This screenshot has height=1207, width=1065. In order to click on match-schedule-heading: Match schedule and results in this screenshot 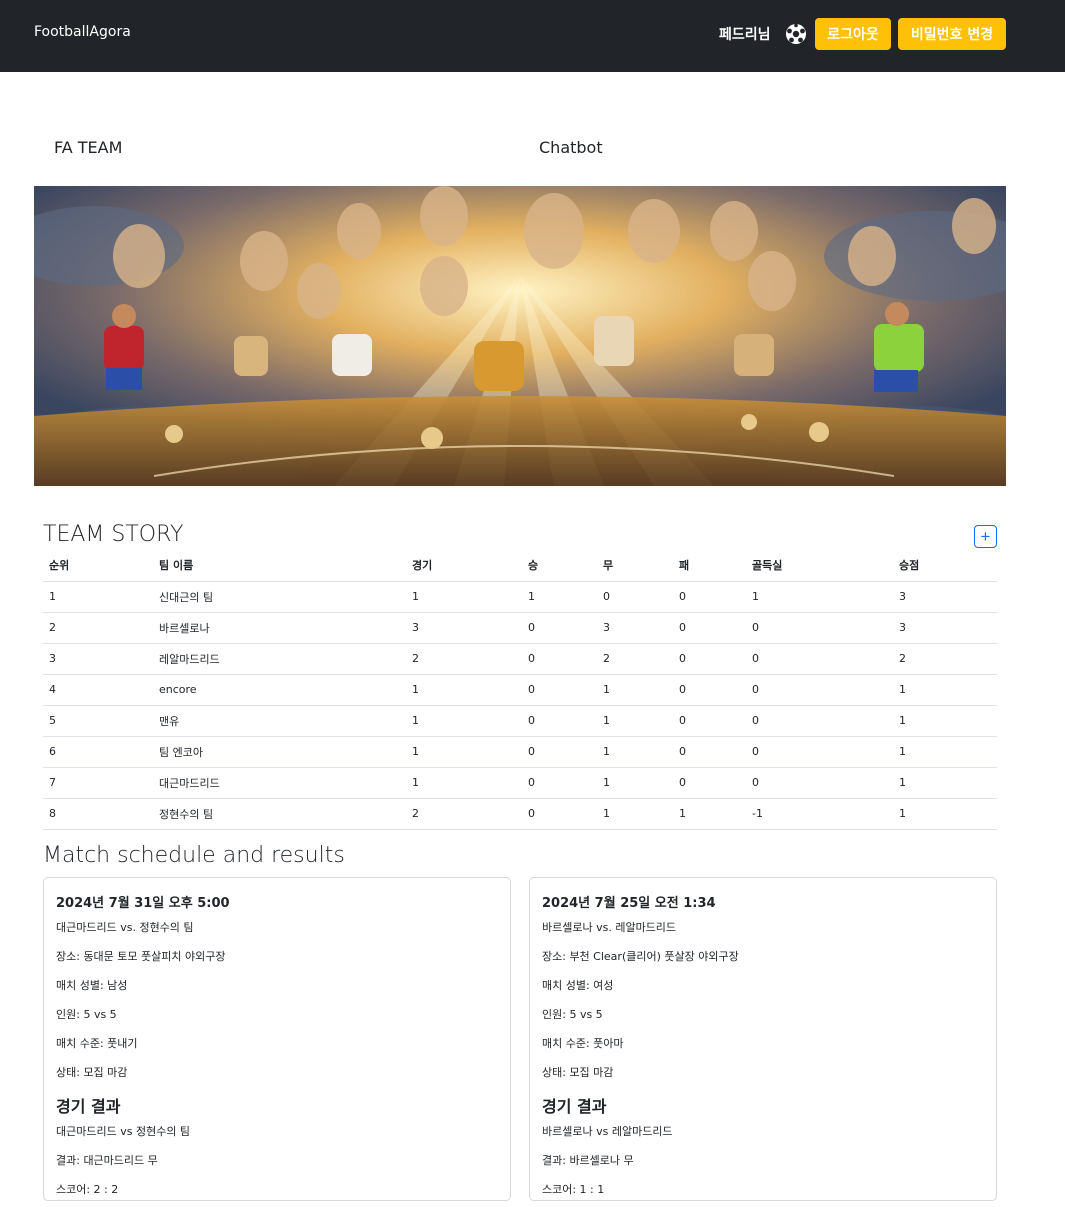, I will do `click(194, 855)`.